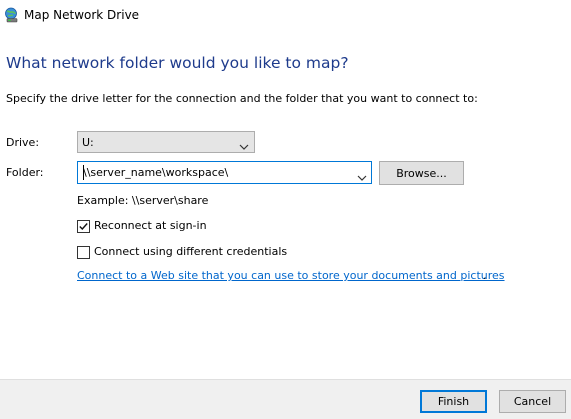  I want to click on title-bar: Map Network Drive, so click(285, 15).